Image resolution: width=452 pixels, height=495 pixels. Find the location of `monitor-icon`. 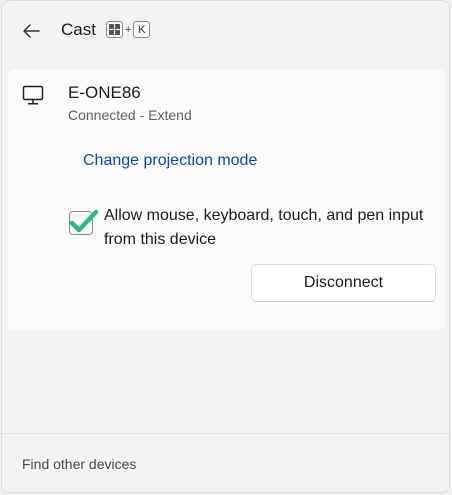

monitor-icon is located at coordinates (33, 95).